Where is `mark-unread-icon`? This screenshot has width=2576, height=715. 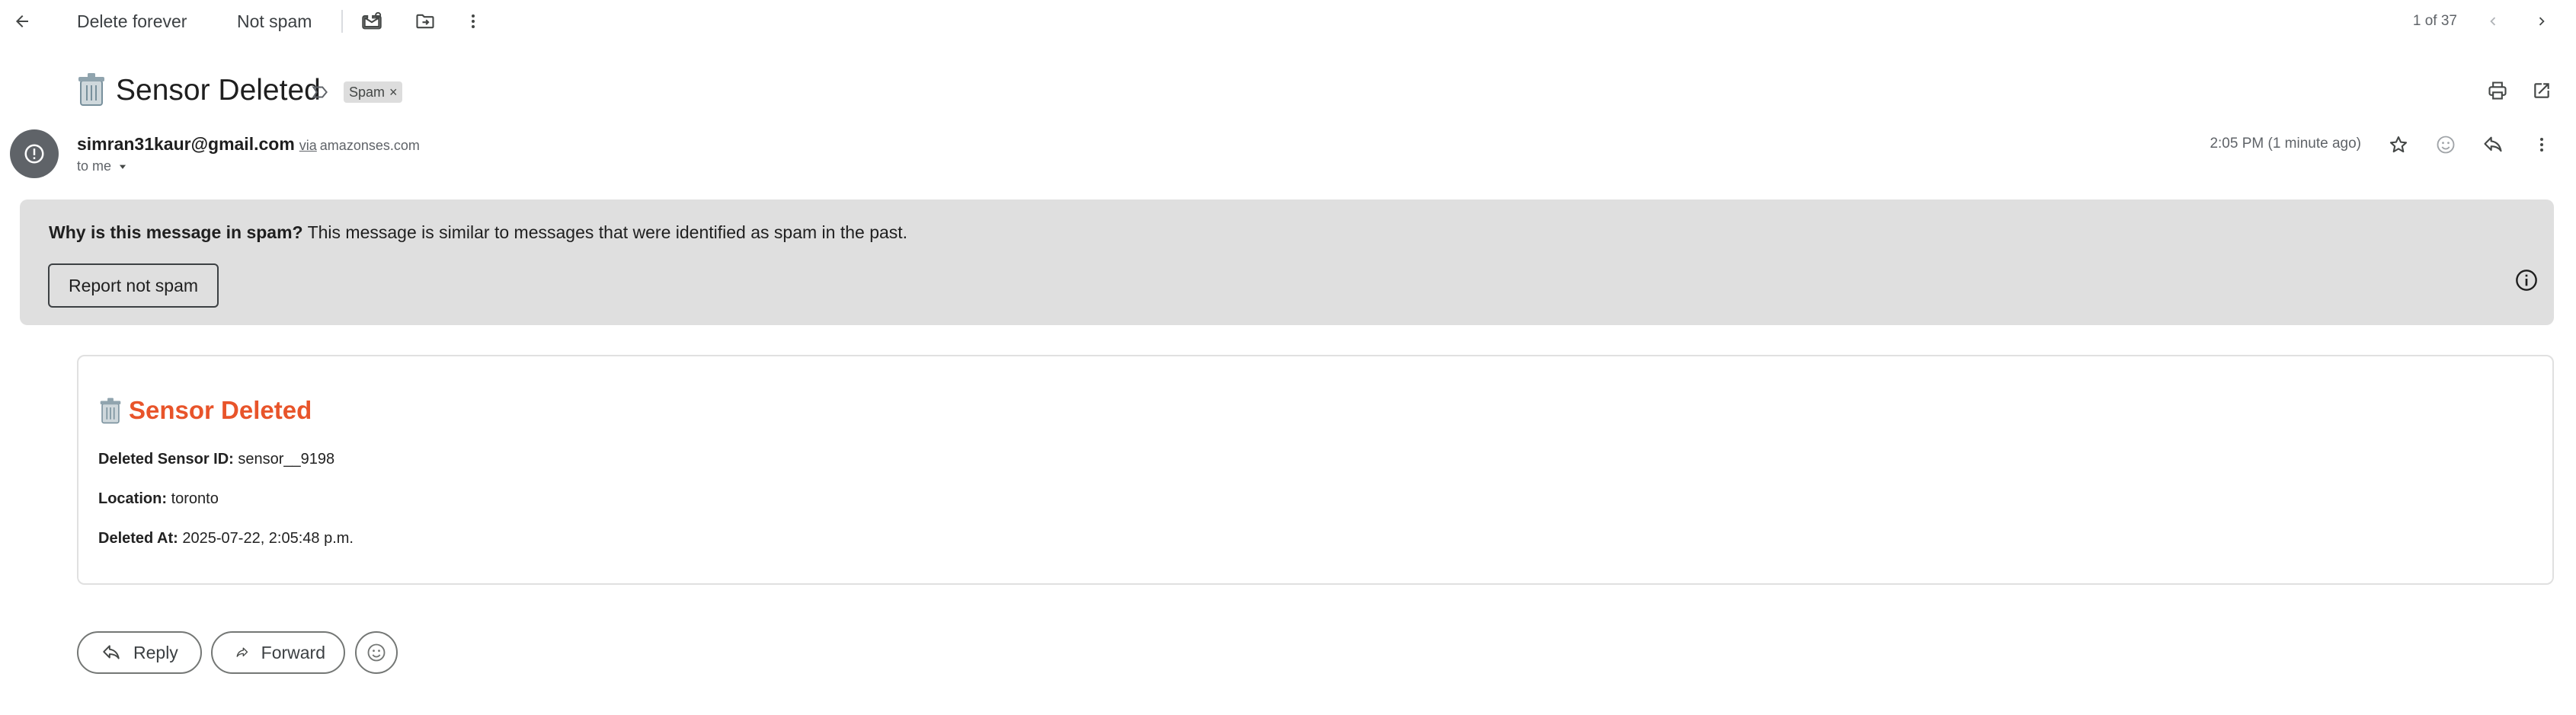
mark-unread-icon is located at coordinates (372, 21).